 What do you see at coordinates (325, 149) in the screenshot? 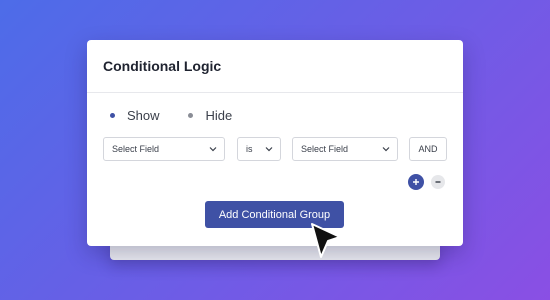
I see `value-select-value: Select Field` at bounding box center [325, 149].